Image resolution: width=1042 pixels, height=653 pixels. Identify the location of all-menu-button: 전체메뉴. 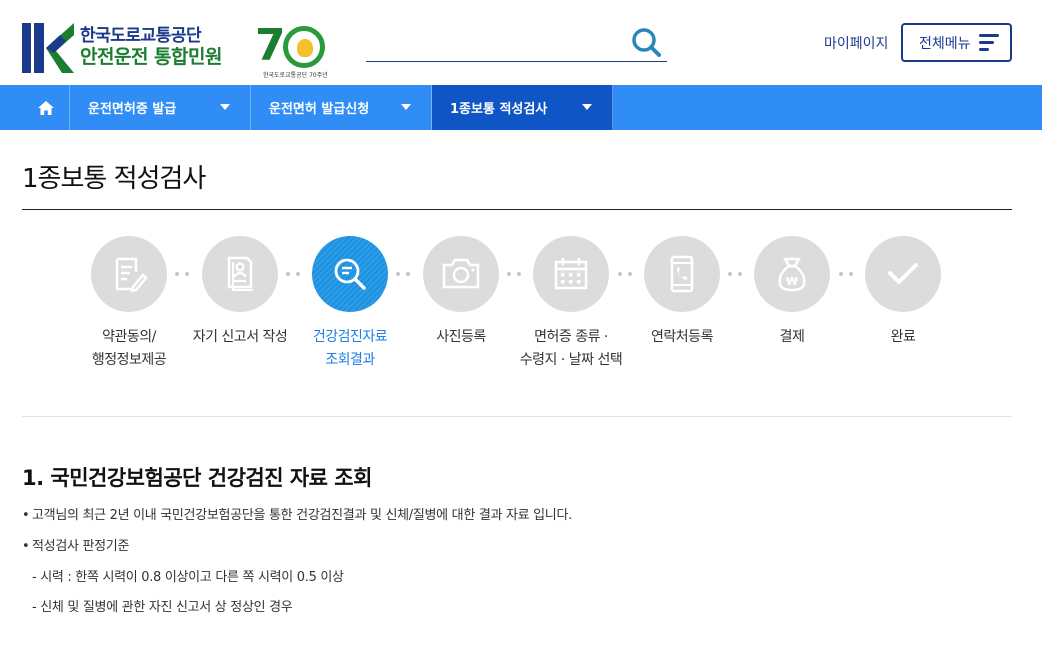
(956, 42).